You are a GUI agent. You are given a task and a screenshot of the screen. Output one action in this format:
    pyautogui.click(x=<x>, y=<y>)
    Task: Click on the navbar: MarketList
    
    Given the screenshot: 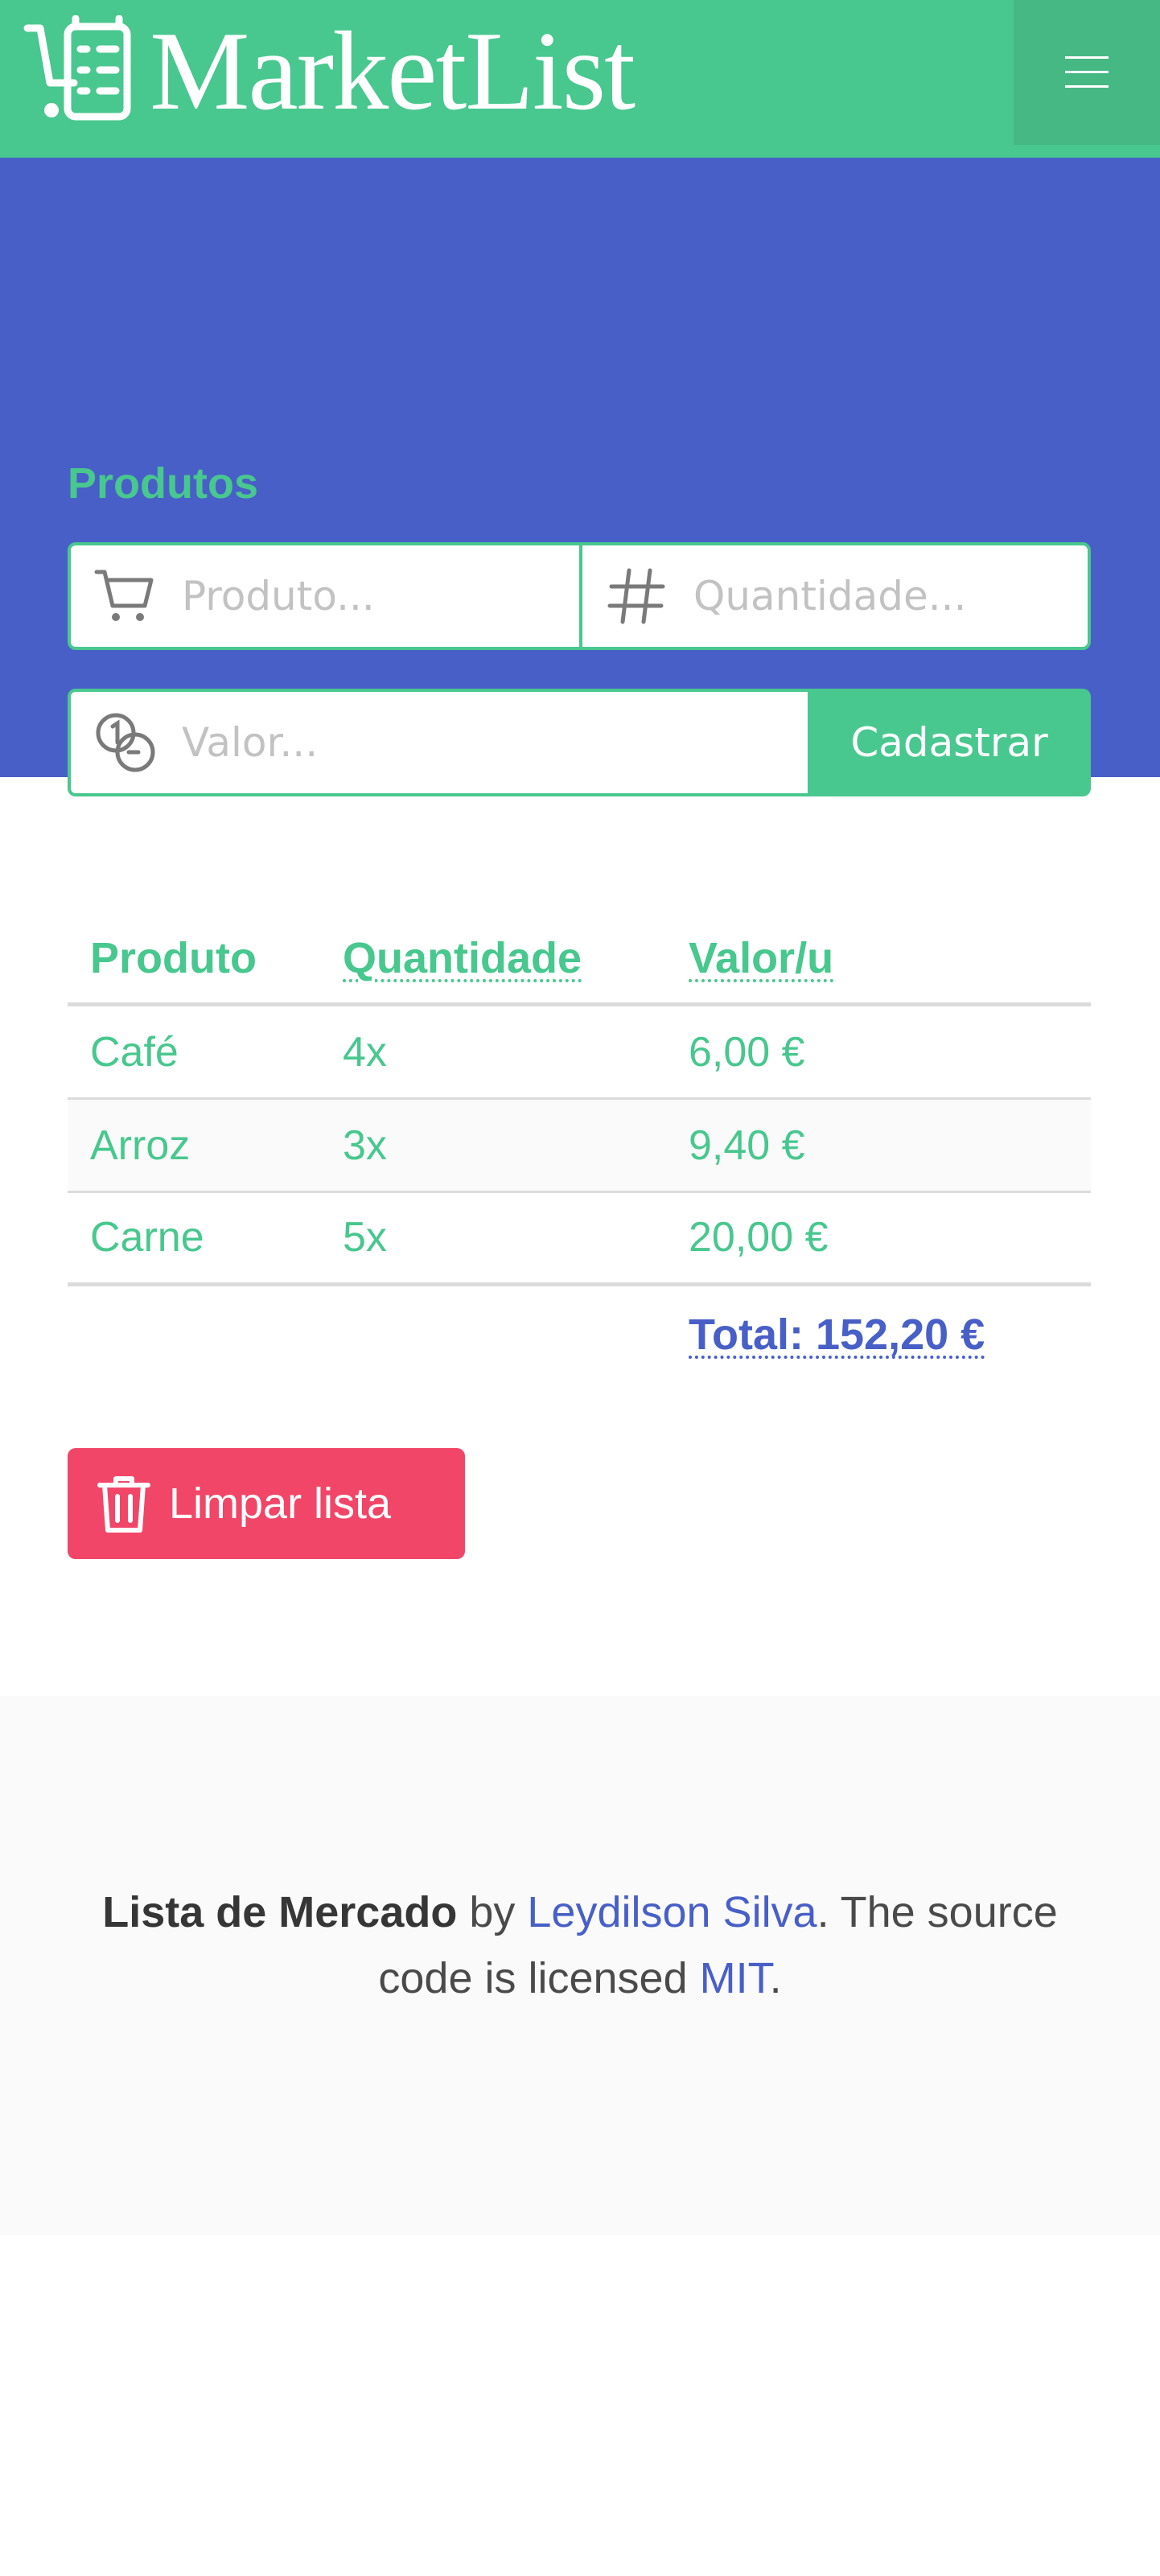 What is the action you would take?
    pyautogui.click(x=580, y=79)
    